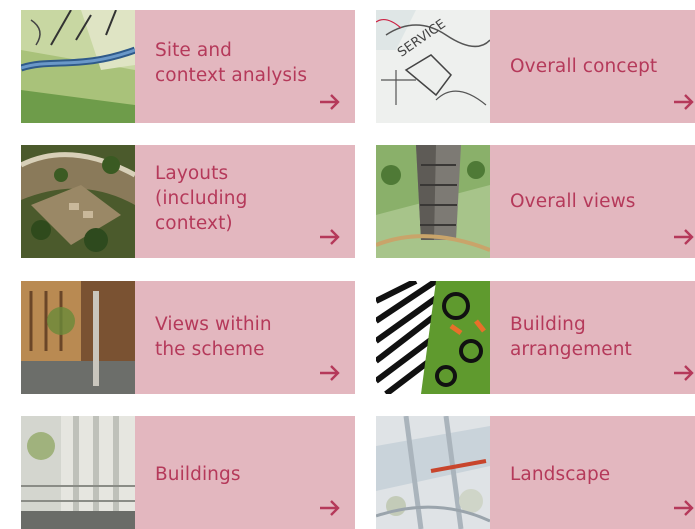  I want to click on tile-label: Views within the scheme, so click(248, 337).